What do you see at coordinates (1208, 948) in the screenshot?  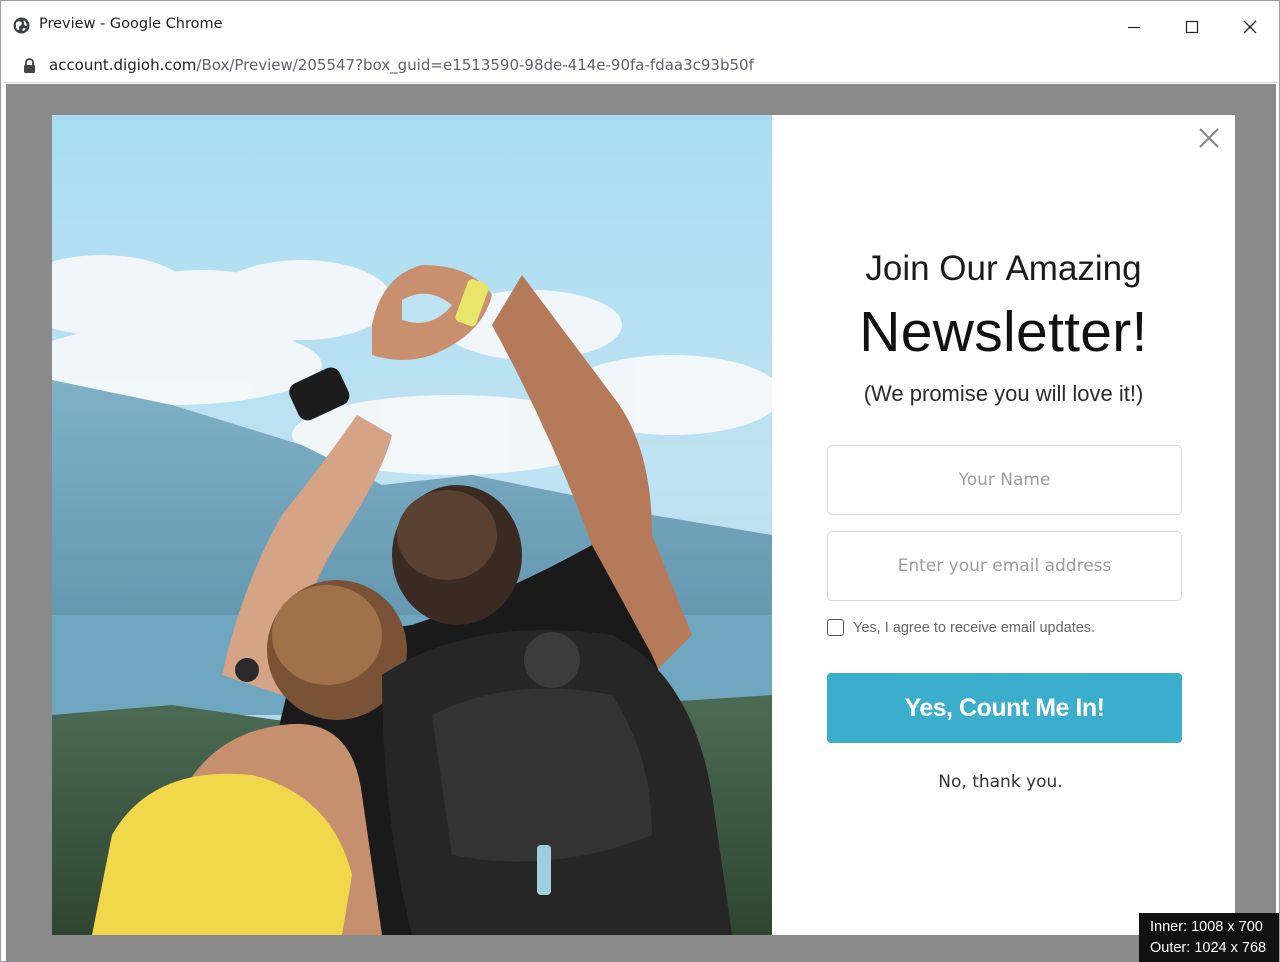 I see `outer-size: Outer: 1024 x 768` at bounding box center [1208, 948].